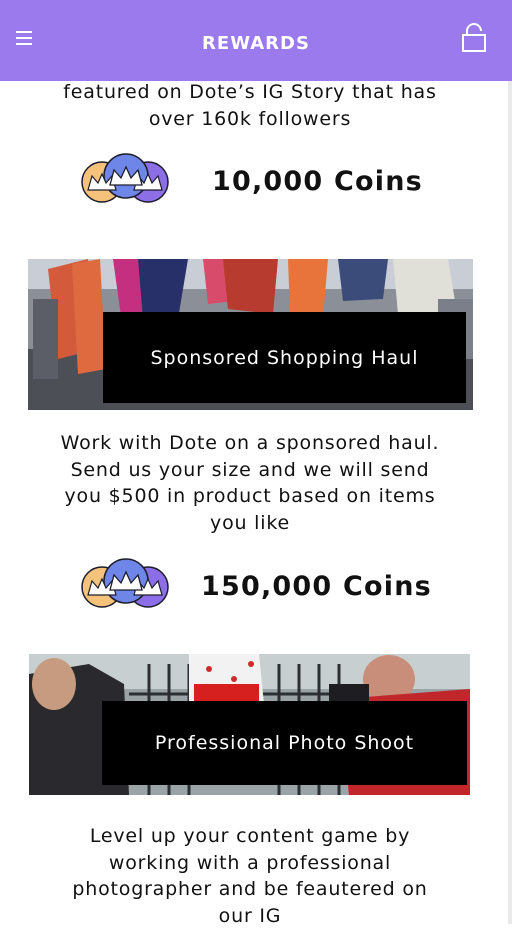 The height and width of the screenshot is (929, 512). What do you see at coordinates (250, 523) in the screenshot?
I see `description-line: you like` at bounding box center [250, 523].